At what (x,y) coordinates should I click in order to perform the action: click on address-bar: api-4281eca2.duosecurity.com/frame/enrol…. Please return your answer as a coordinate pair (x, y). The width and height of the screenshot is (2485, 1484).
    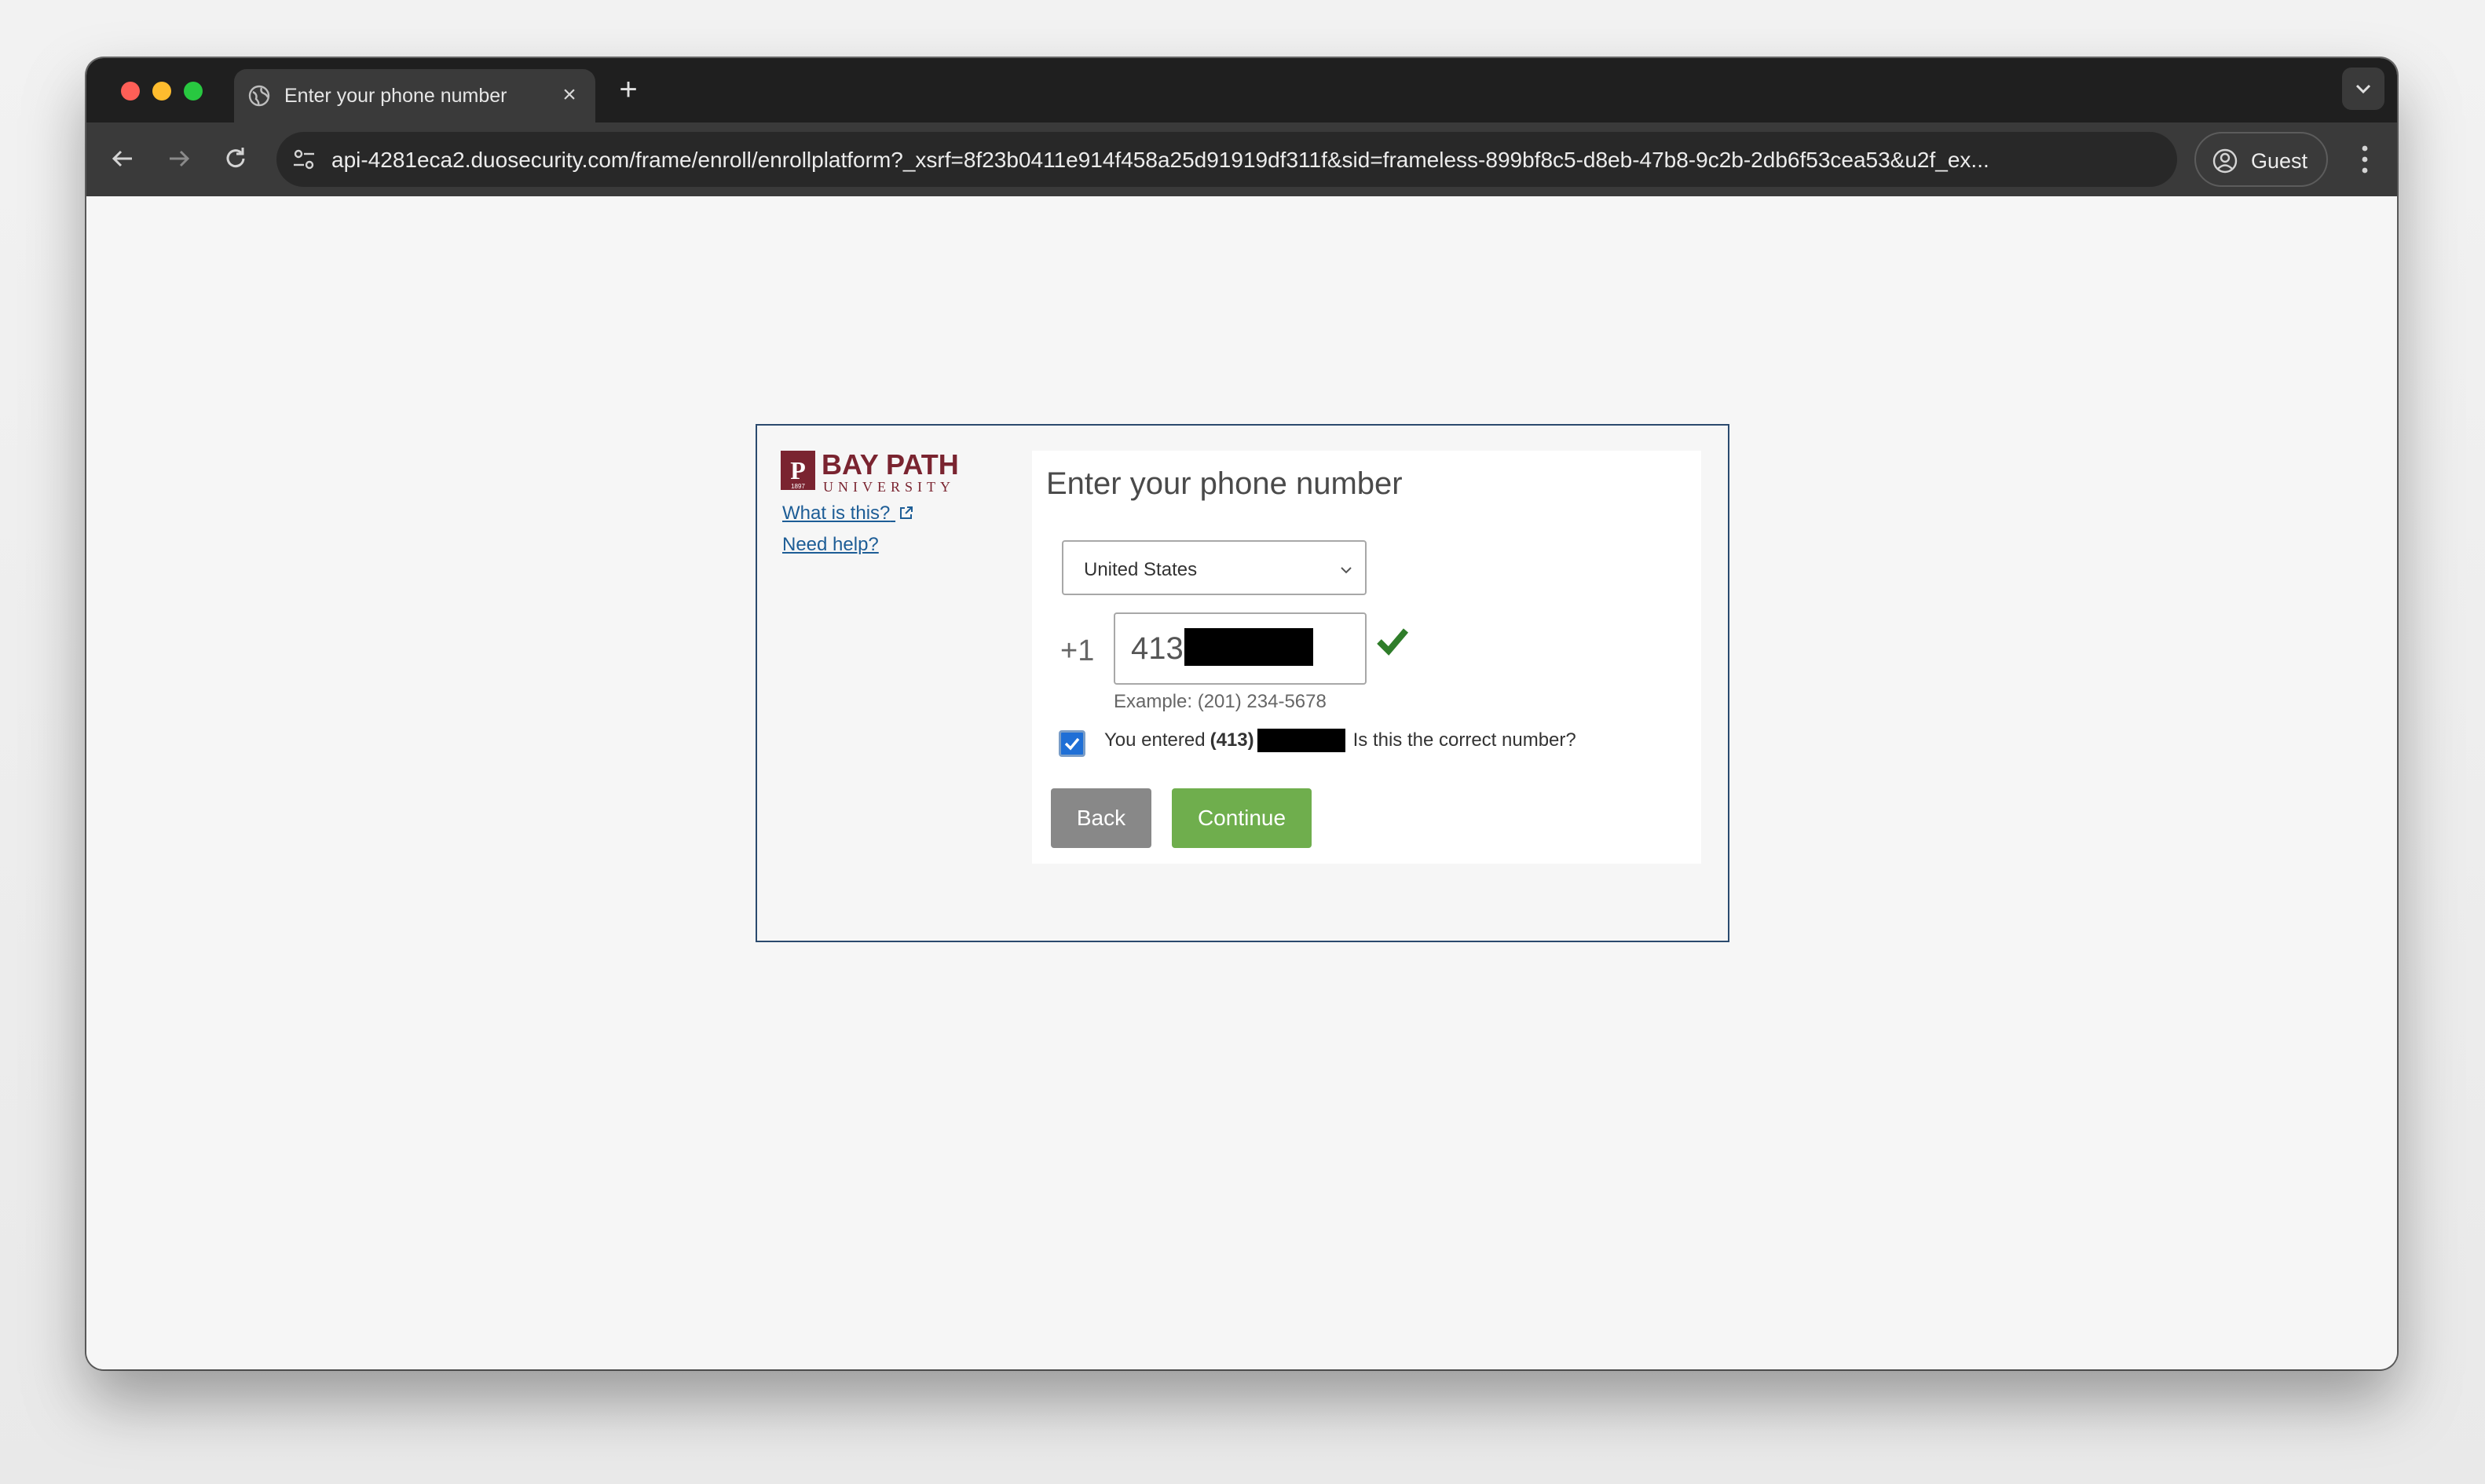
    Looking at the image, I should click on (1226, 160).